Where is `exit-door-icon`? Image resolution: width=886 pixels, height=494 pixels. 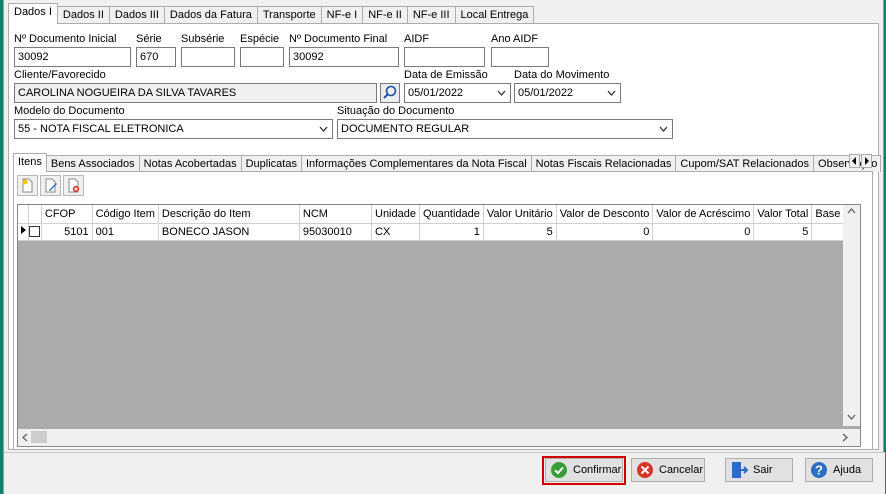
exit-door-icon is located at coordinates (740, 470).